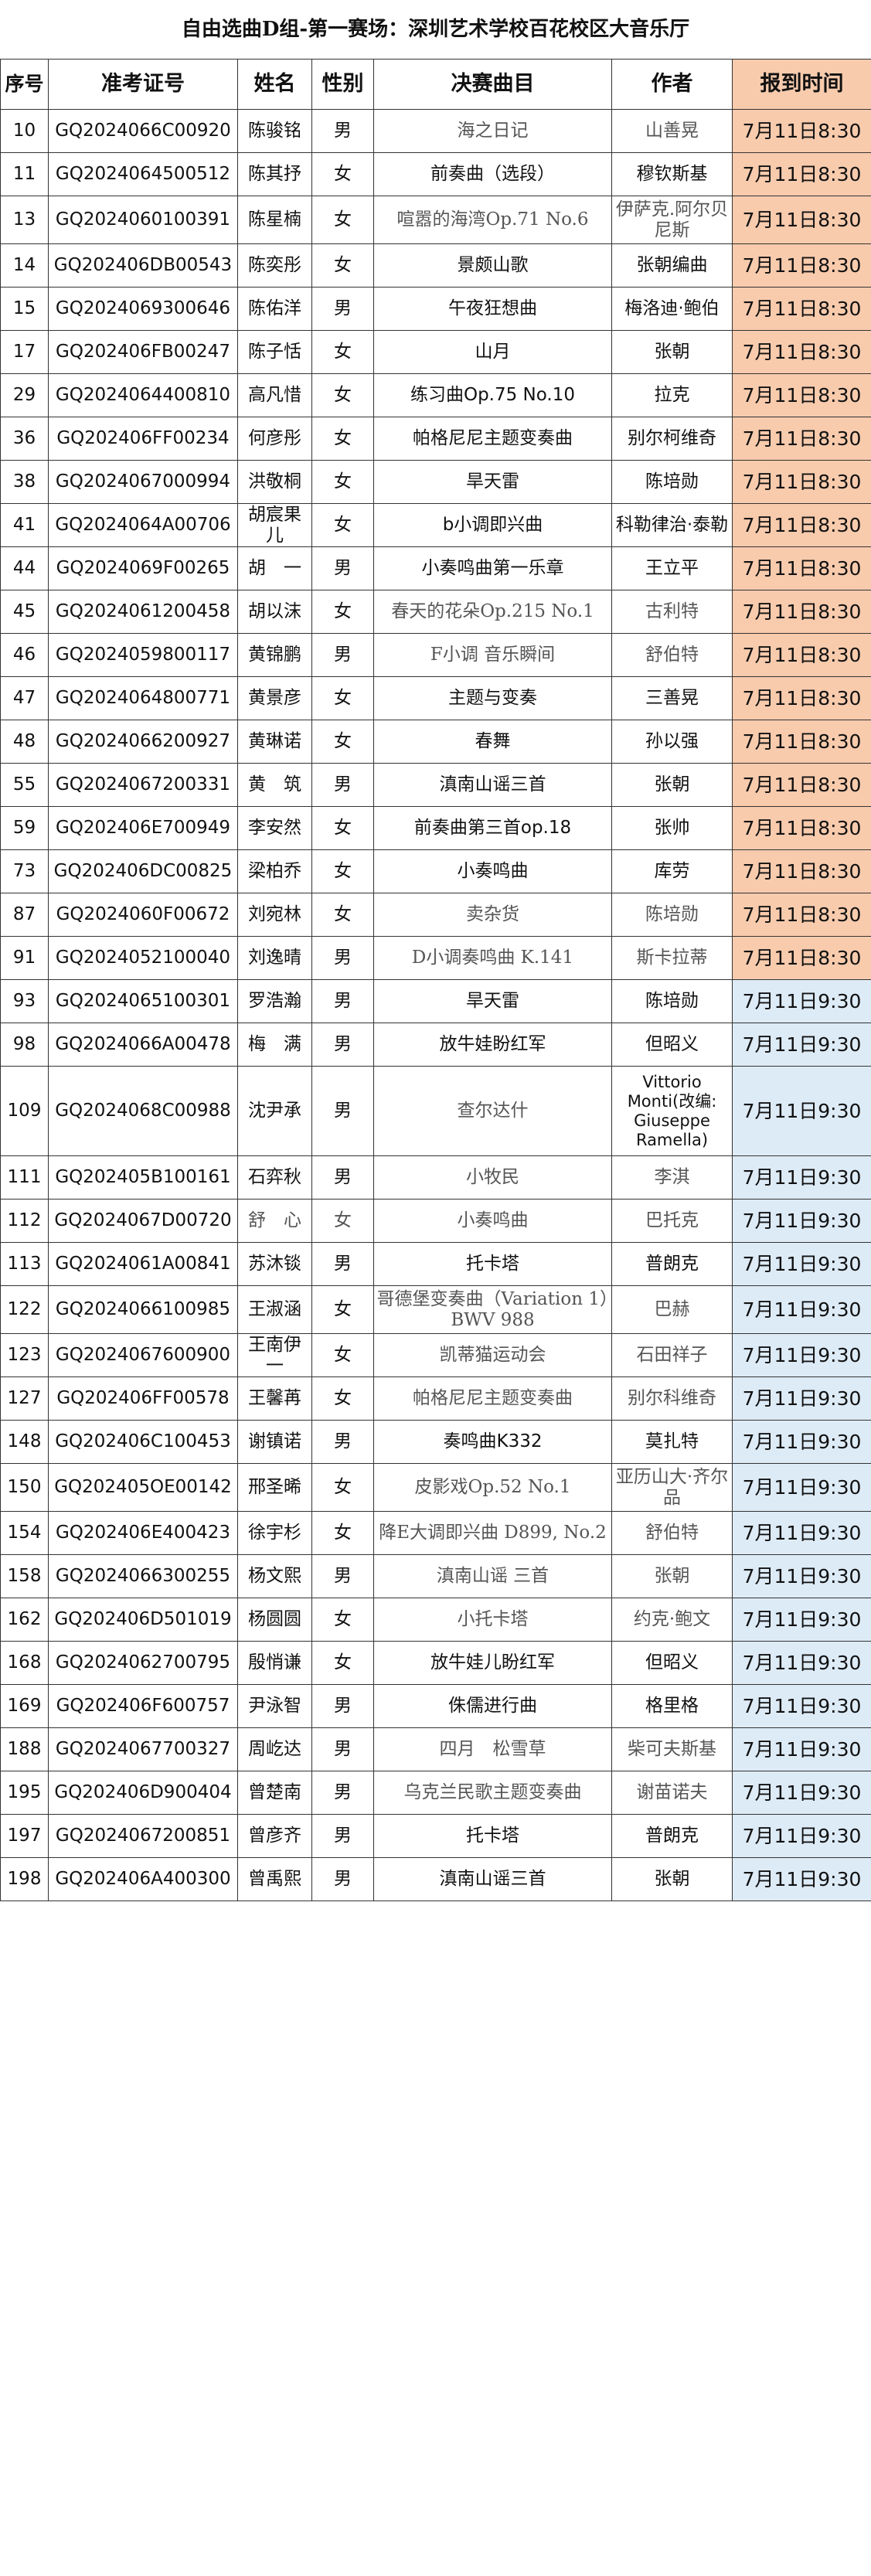 This screenshot has width=871, height=2576. I want to click on cell-exam-no: GQ202406A400300, so click(143, 1879).